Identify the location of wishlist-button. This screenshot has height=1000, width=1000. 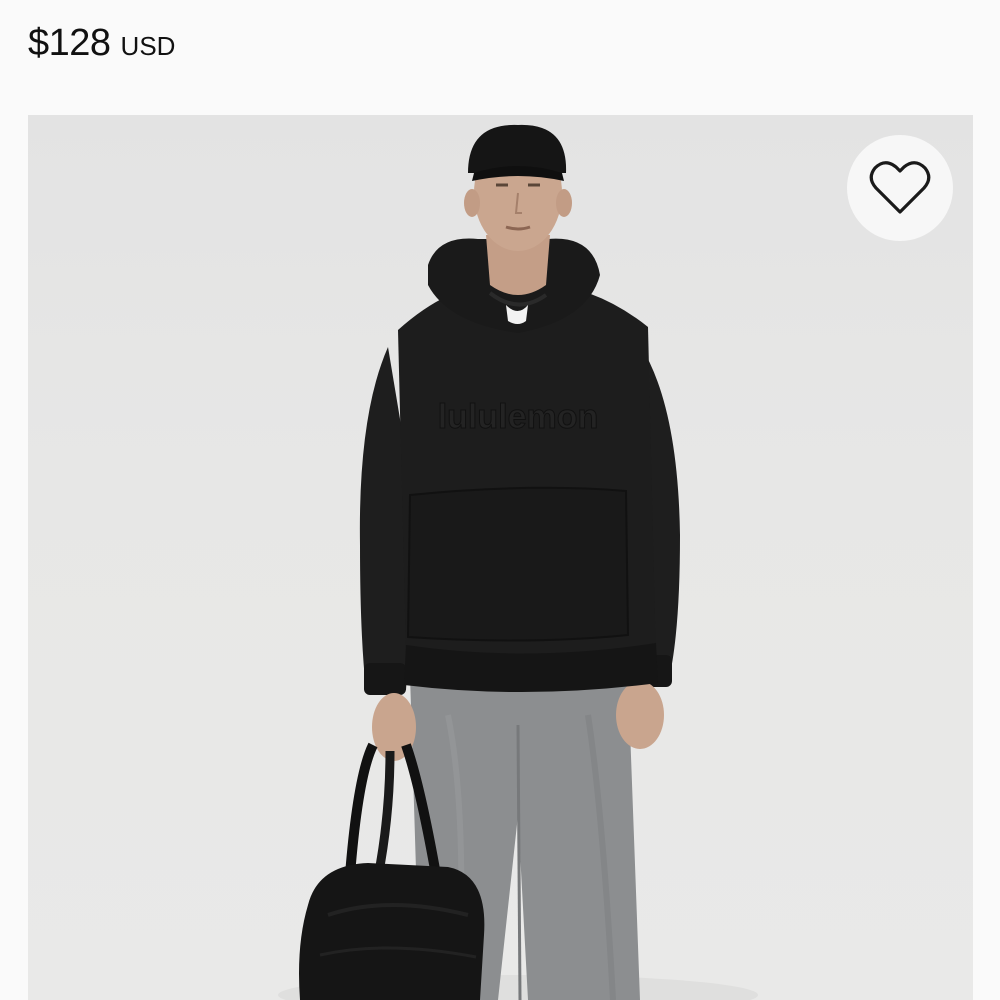
(900, 188).